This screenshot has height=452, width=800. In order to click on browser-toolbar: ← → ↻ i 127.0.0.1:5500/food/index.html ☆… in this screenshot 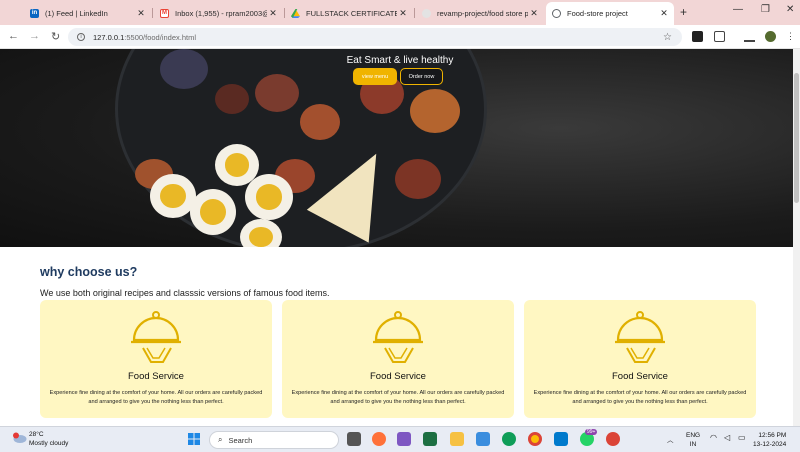, I will do `click(400, 37)`.